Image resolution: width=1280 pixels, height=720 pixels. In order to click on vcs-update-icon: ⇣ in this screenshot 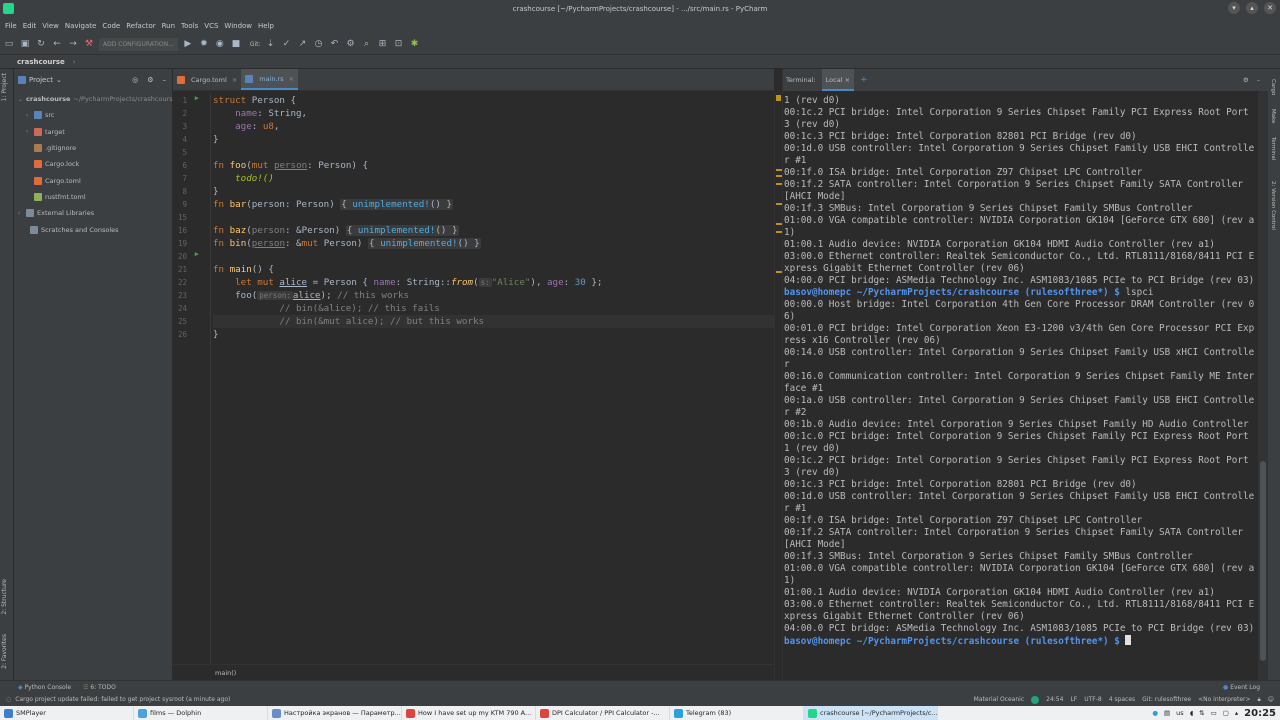, I will do `click(271, 44)`.